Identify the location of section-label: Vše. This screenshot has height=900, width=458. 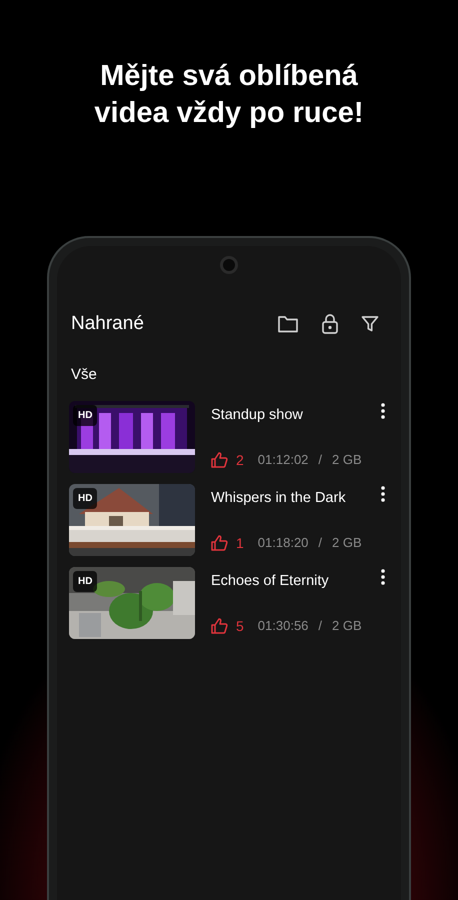
(84, 374).